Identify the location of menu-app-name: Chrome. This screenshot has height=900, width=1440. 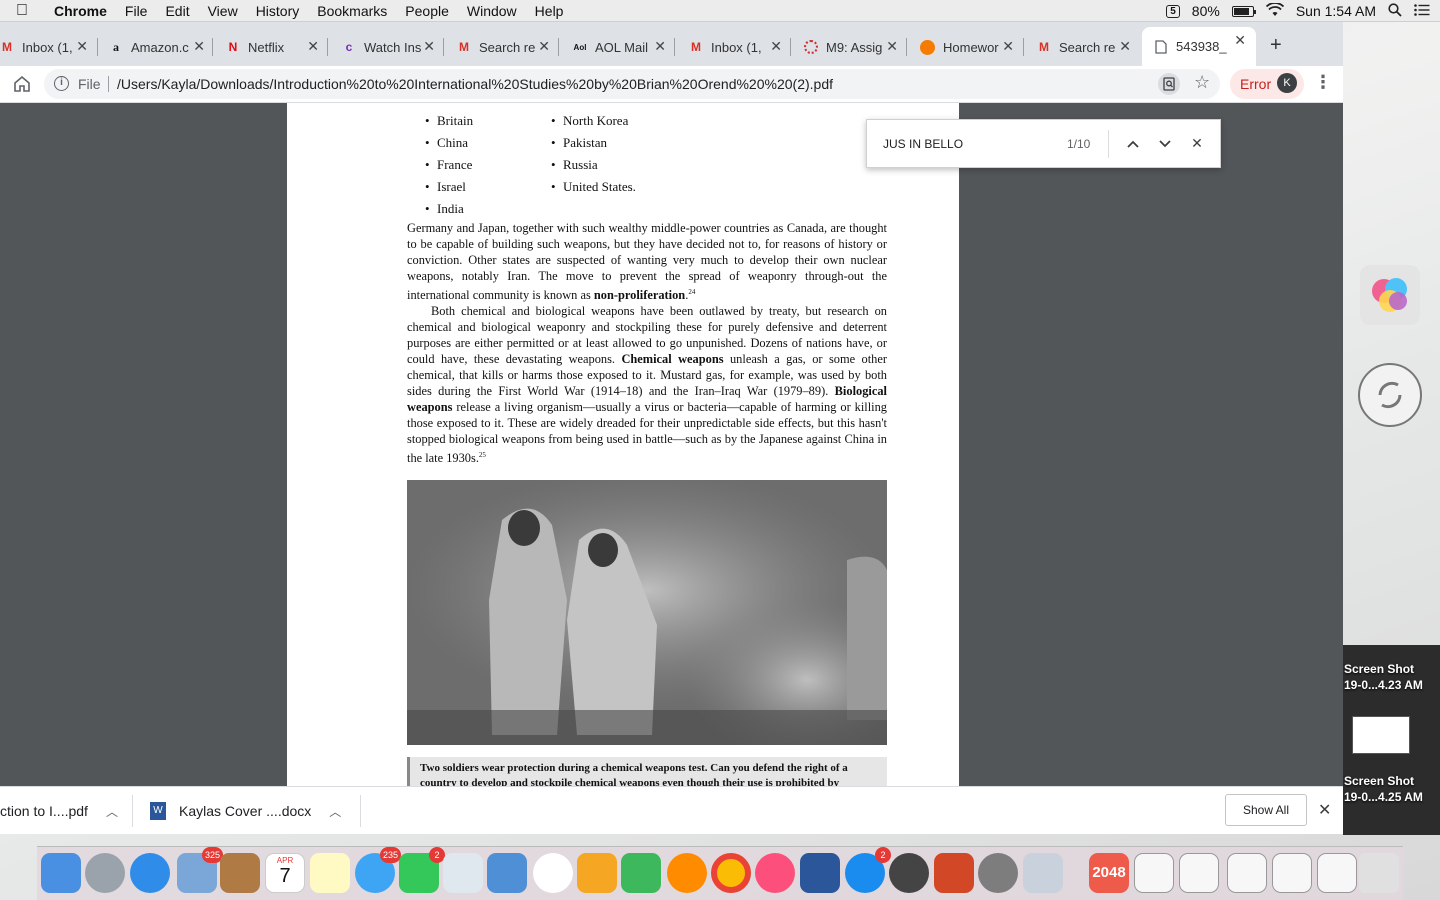
(80, 11).